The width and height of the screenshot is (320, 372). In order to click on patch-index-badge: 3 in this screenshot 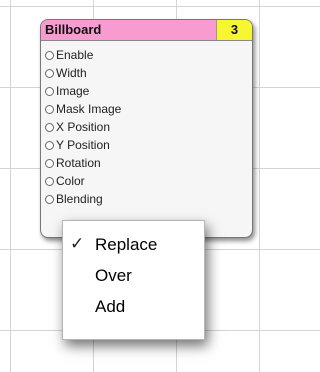, I will do `click(234, 30)`.